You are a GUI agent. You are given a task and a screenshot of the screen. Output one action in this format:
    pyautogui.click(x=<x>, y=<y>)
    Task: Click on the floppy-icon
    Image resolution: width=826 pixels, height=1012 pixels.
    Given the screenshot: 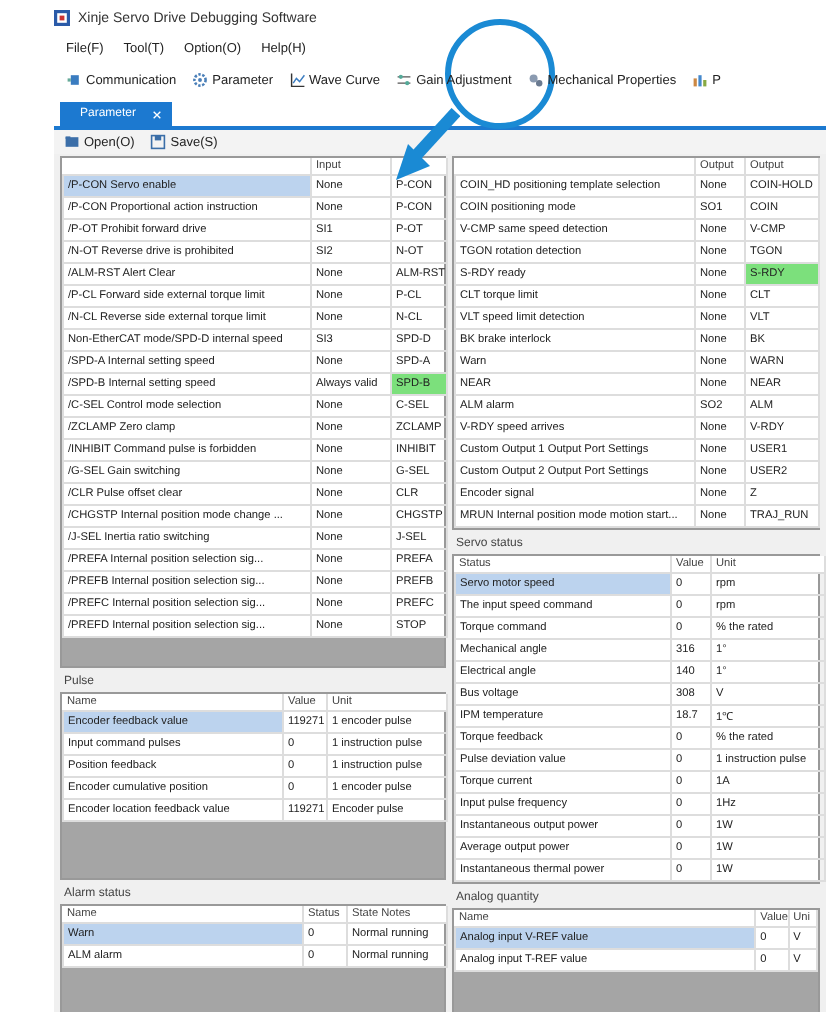 What is the action you would take?
    pyautogui.click(x=158, y=142)
    